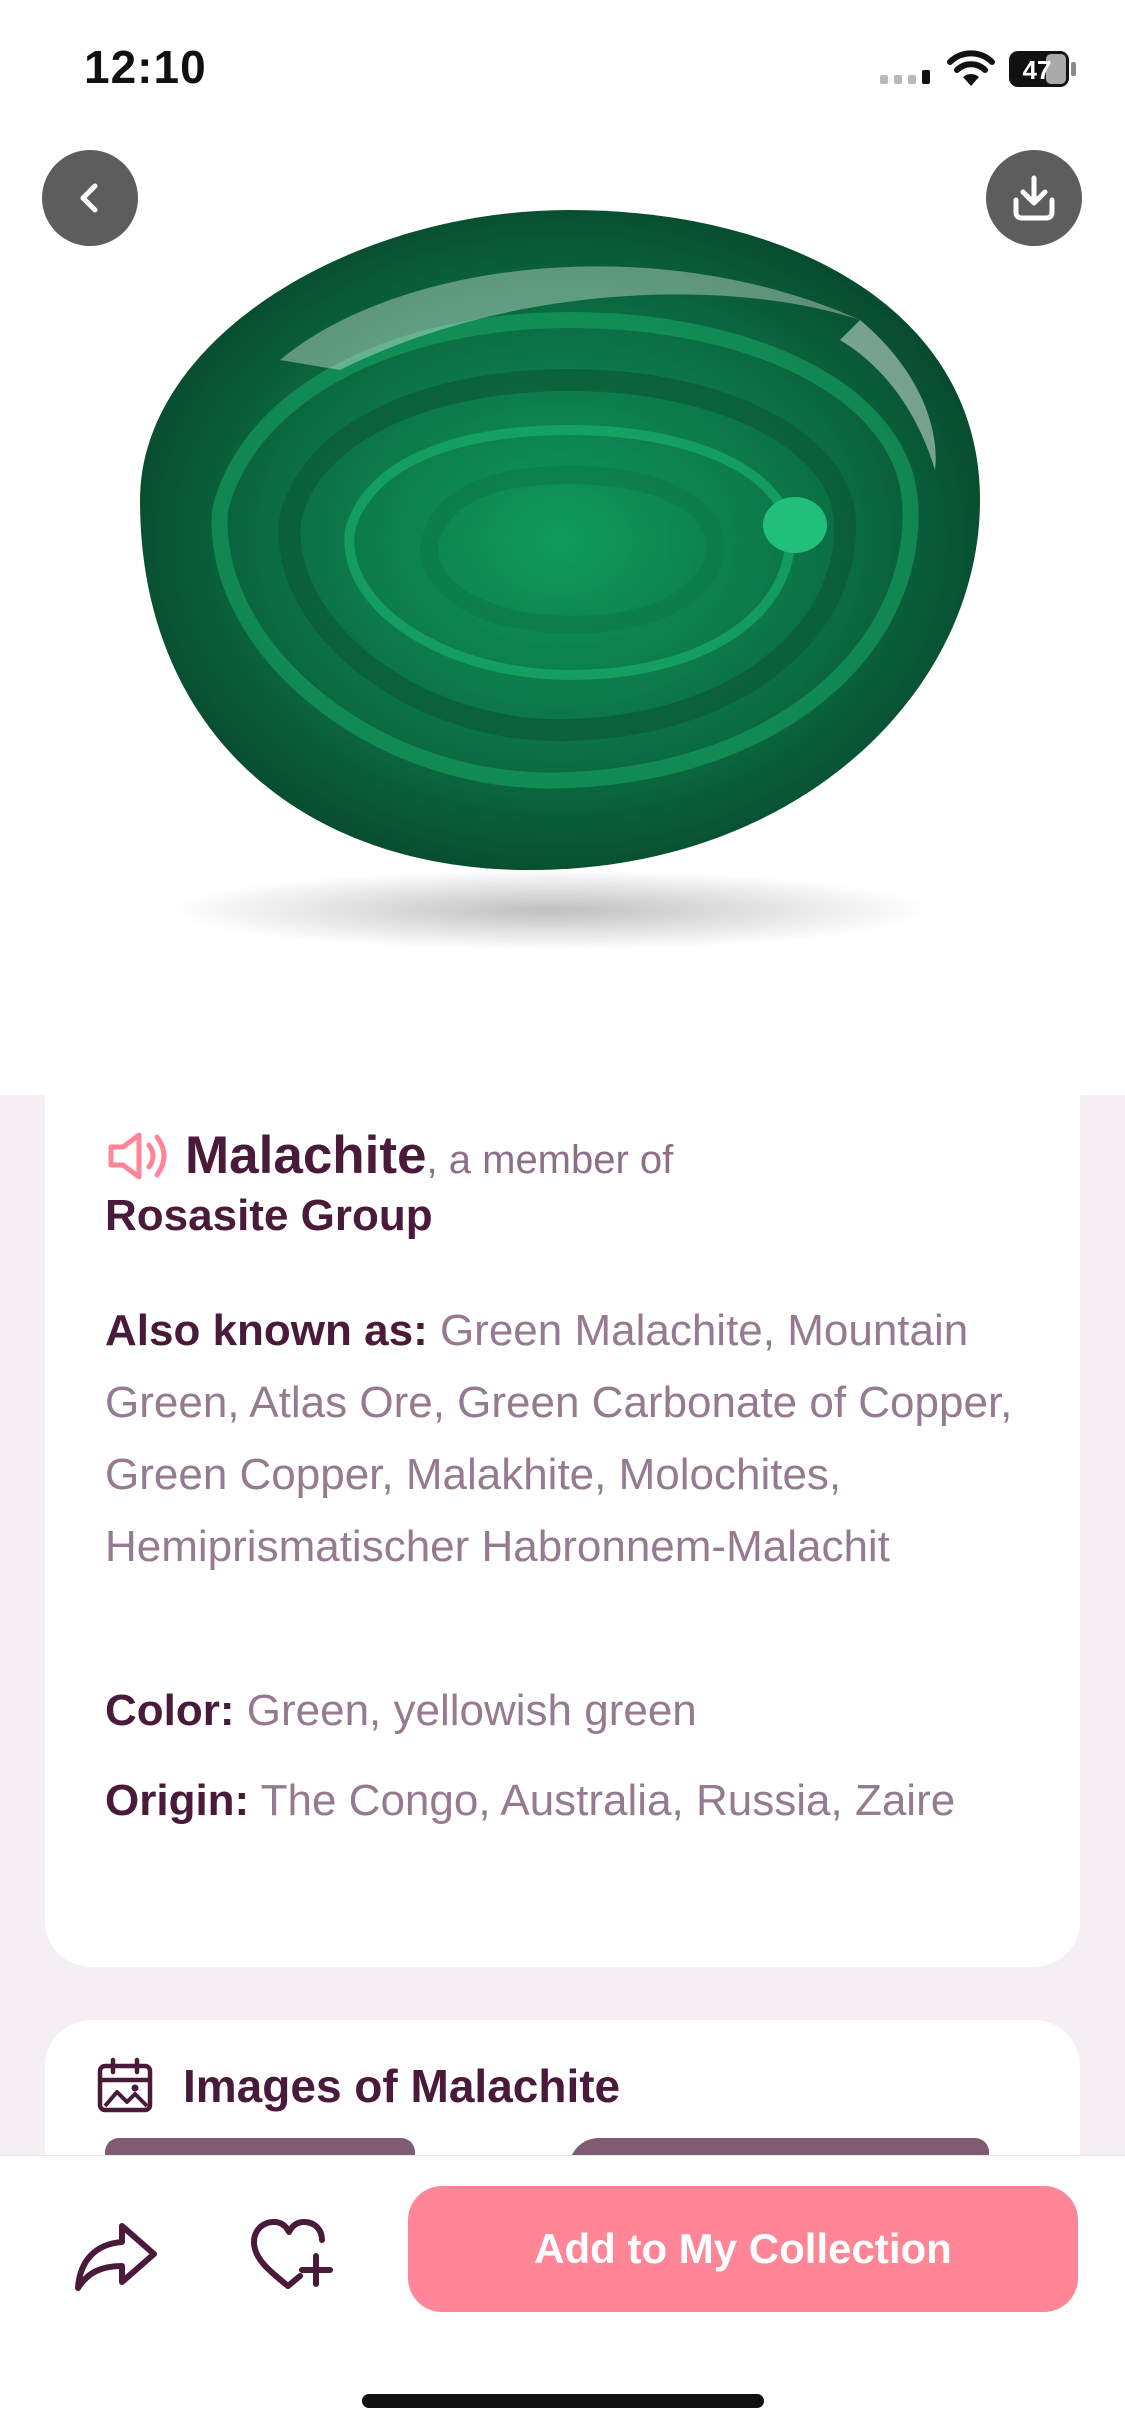 The image size is (1125, 2436). Describe the element at coordinates (905, 77) in the screenshot. I see `cellular-signal-icon` at that location.